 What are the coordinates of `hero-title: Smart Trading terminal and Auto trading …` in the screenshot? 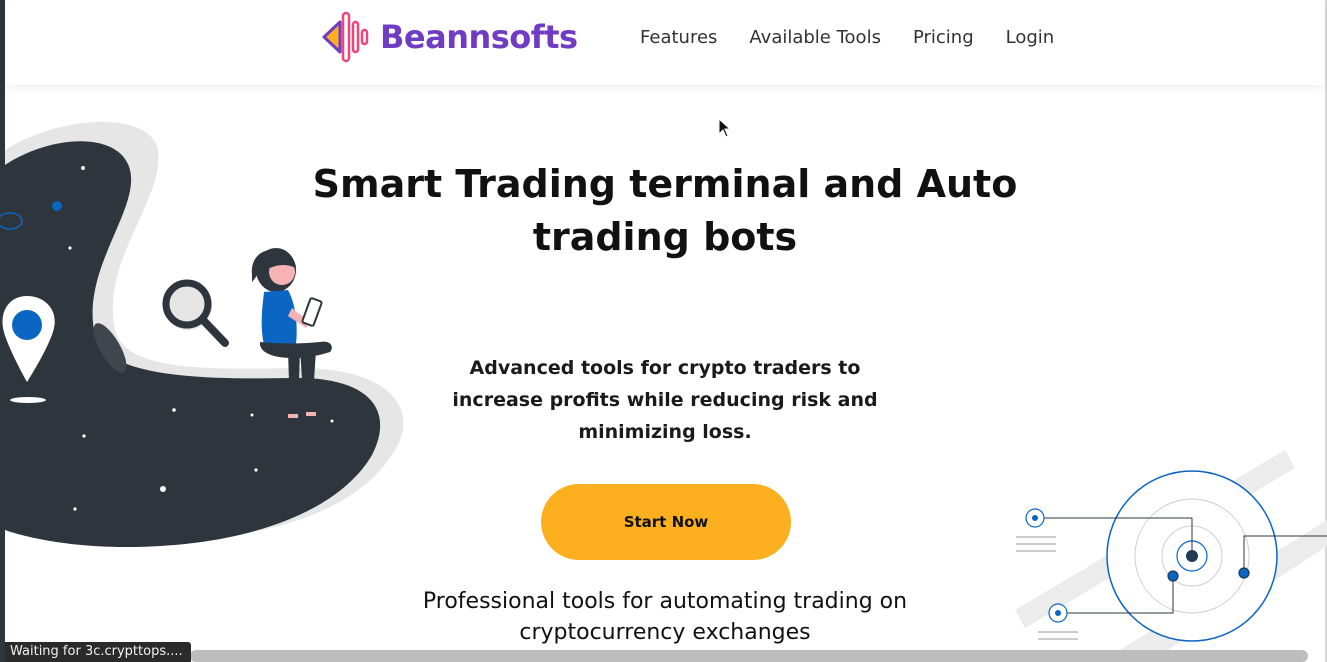 It's located at (665, 211).